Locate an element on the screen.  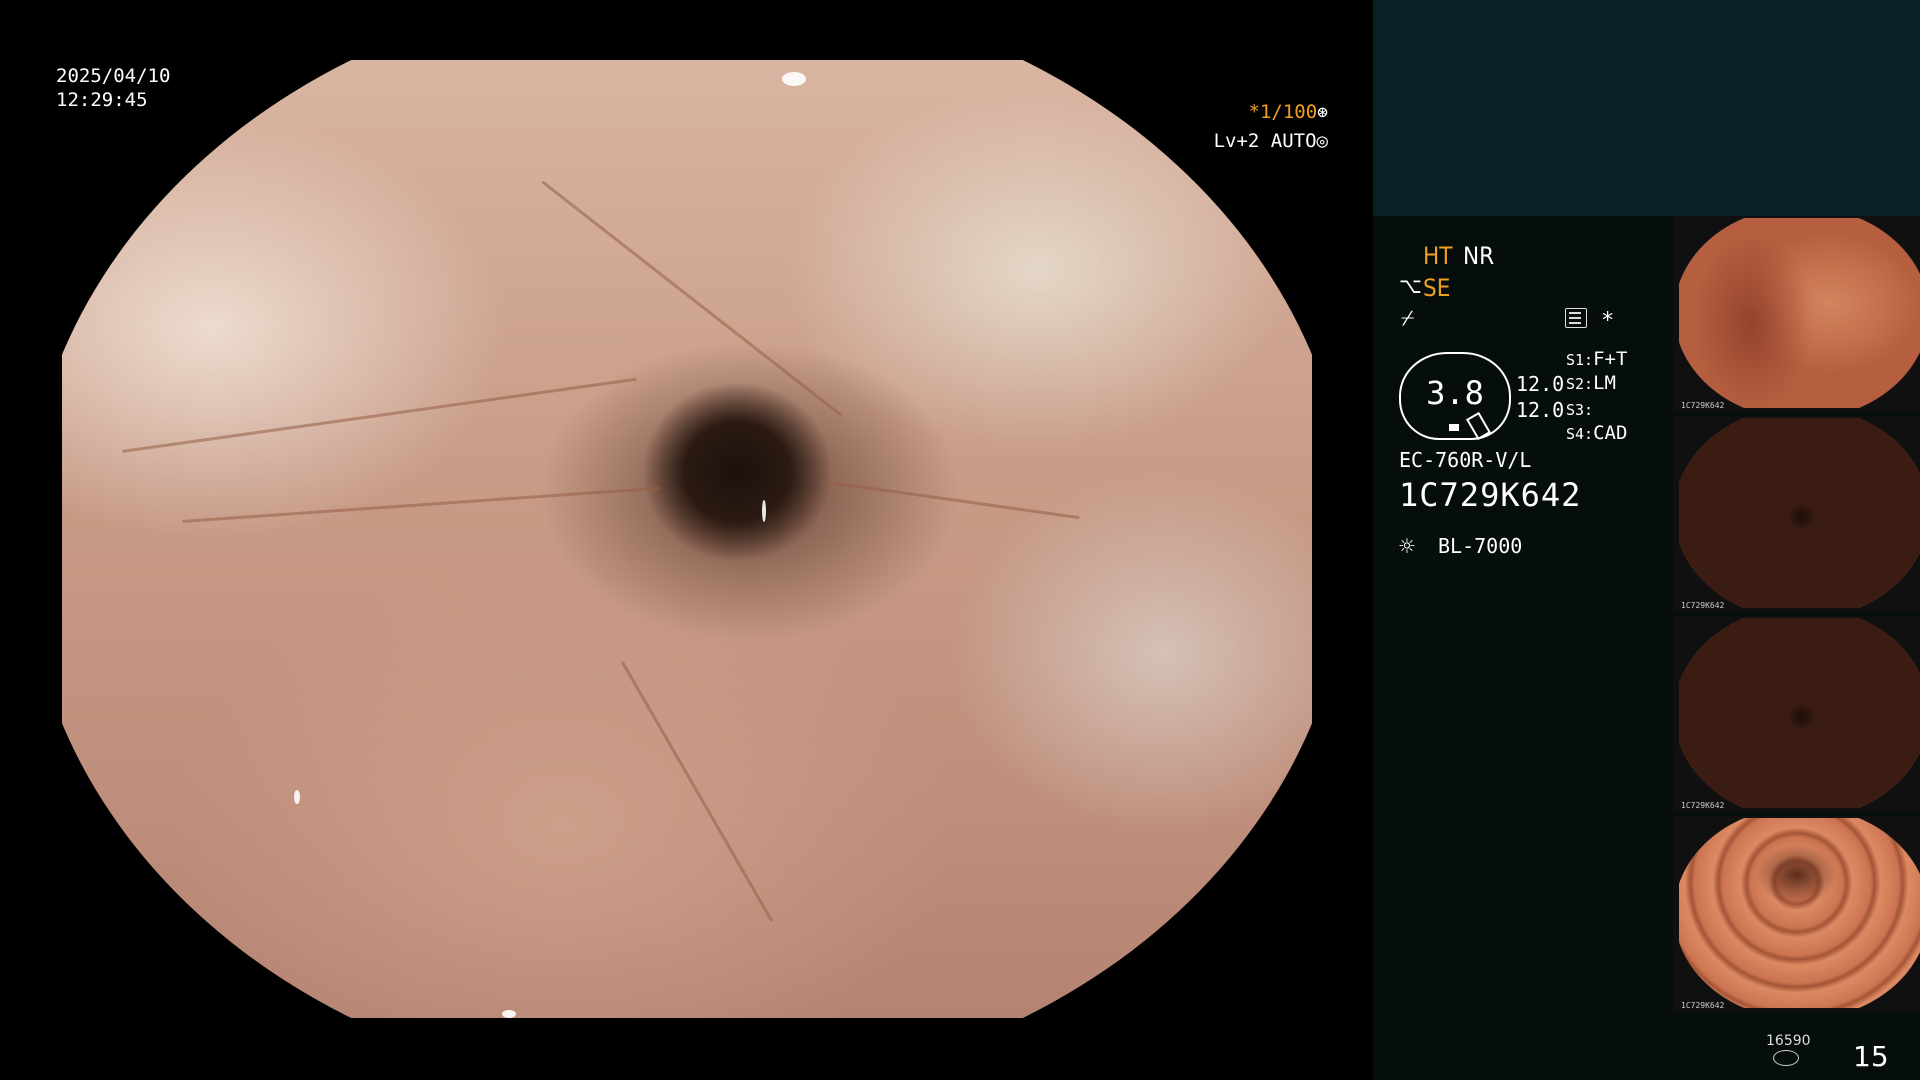
switch-s4: S4:CAD is located at coordinates (1597, 433).